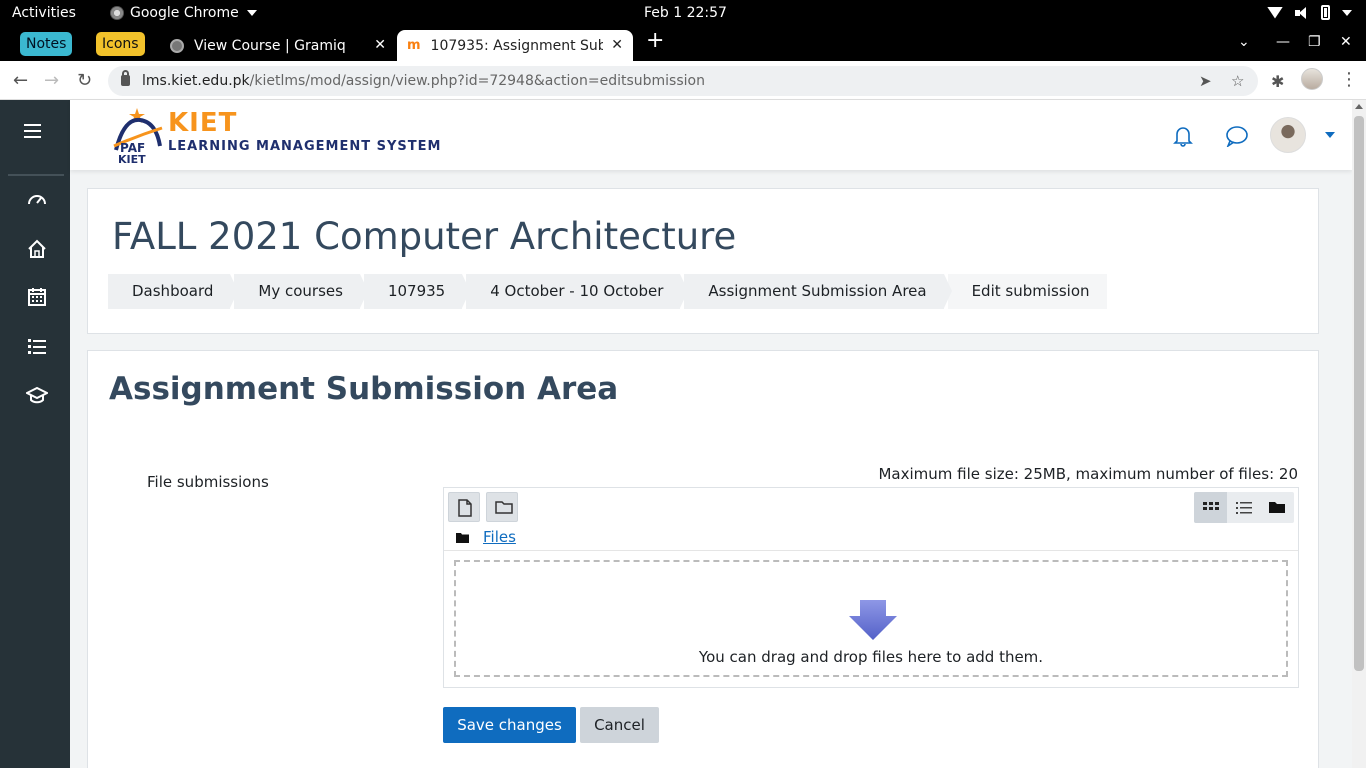 This screenshot has width=1366, height=768. I want to click on logo-title: KIET, so click(203, 123).